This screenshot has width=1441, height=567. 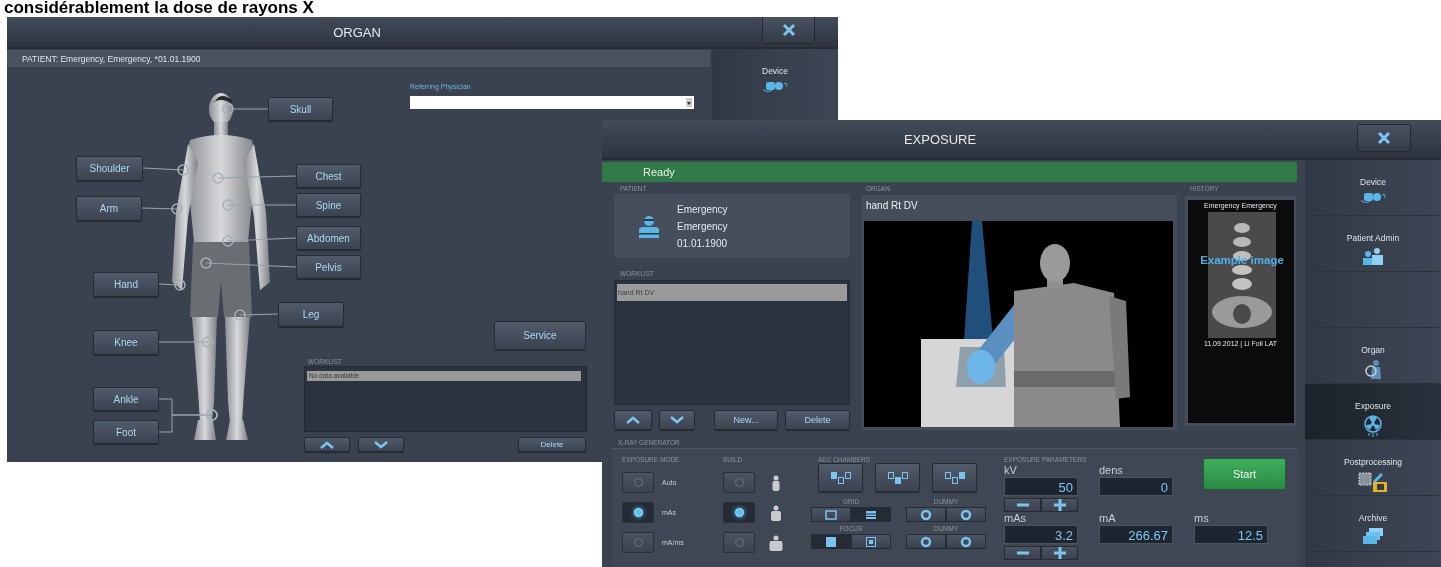 What do you see at coordinates (540, 335) in the screenshot?
I see `service-button: Service` at bounding box center [540, 335].